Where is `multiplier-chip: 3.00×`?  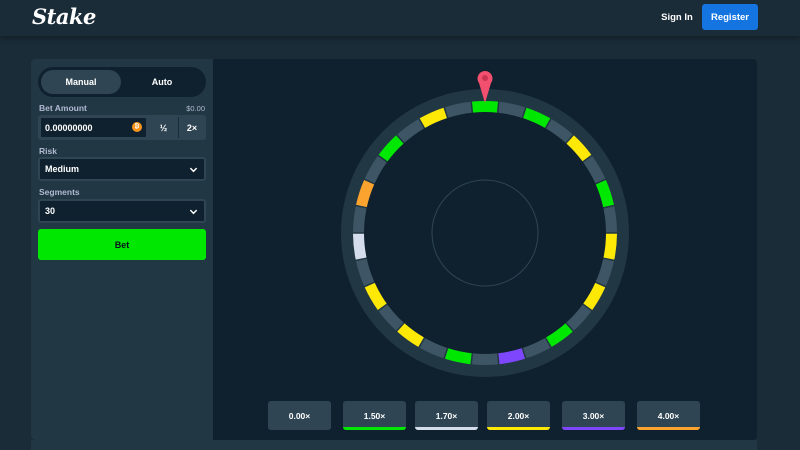 multiplier-chip: 3.00× is located at coordinates (593, 415).